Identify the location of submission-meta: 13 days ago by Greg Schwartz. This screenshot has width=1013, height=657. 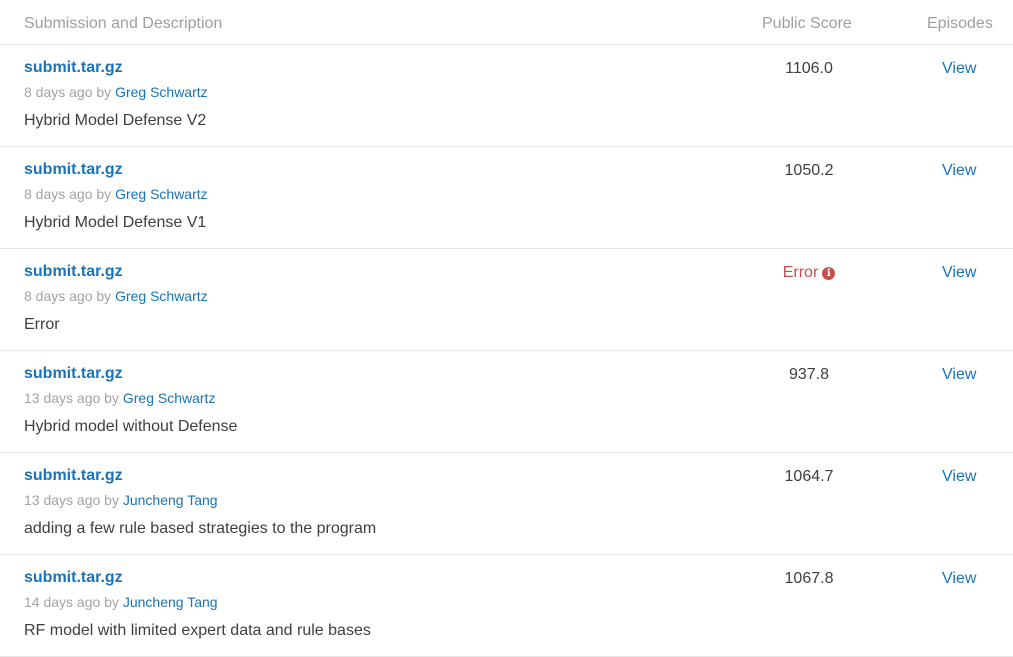
(119, 398).